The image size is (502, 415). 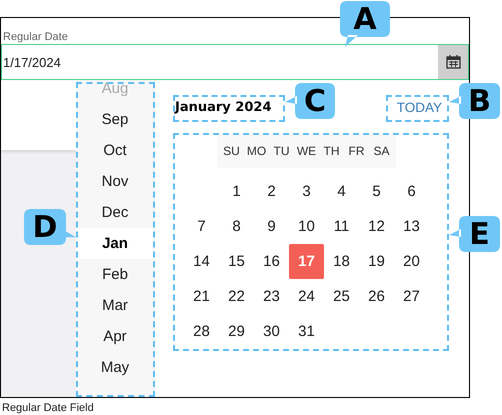 I want to click on day-cell: 15, so click(x=236, y=261).